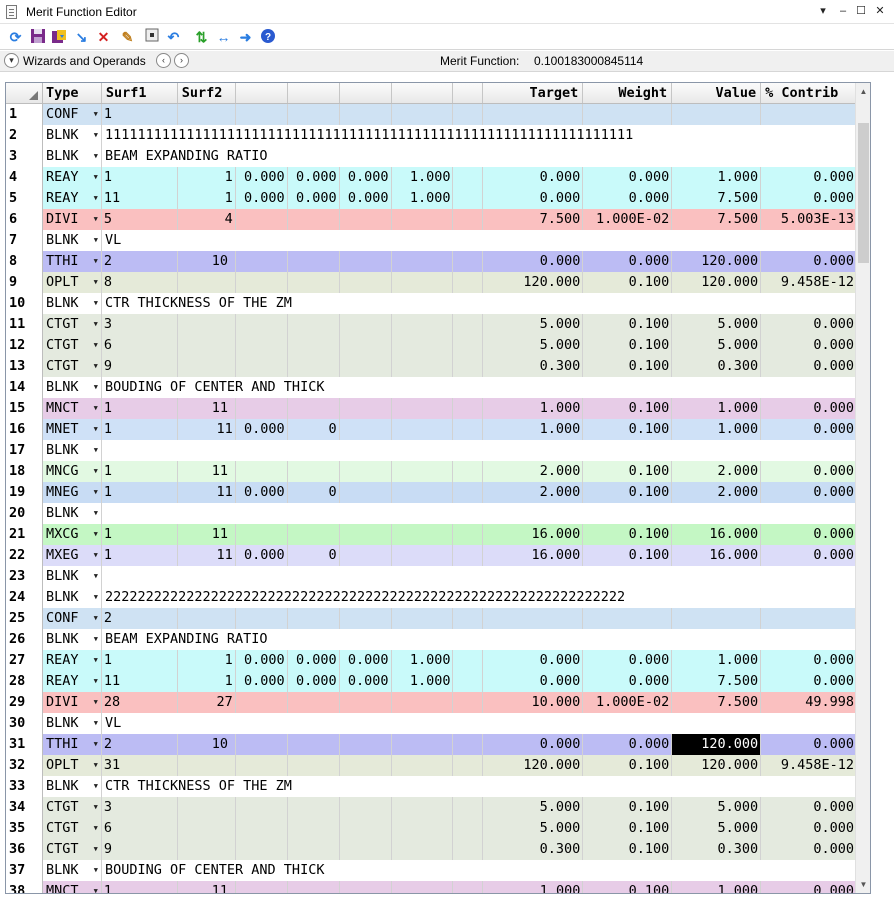  Describe the element at coordinates (72, 429) in the screenshot. I see `operand-type-cell: MNET ▼` at that location.